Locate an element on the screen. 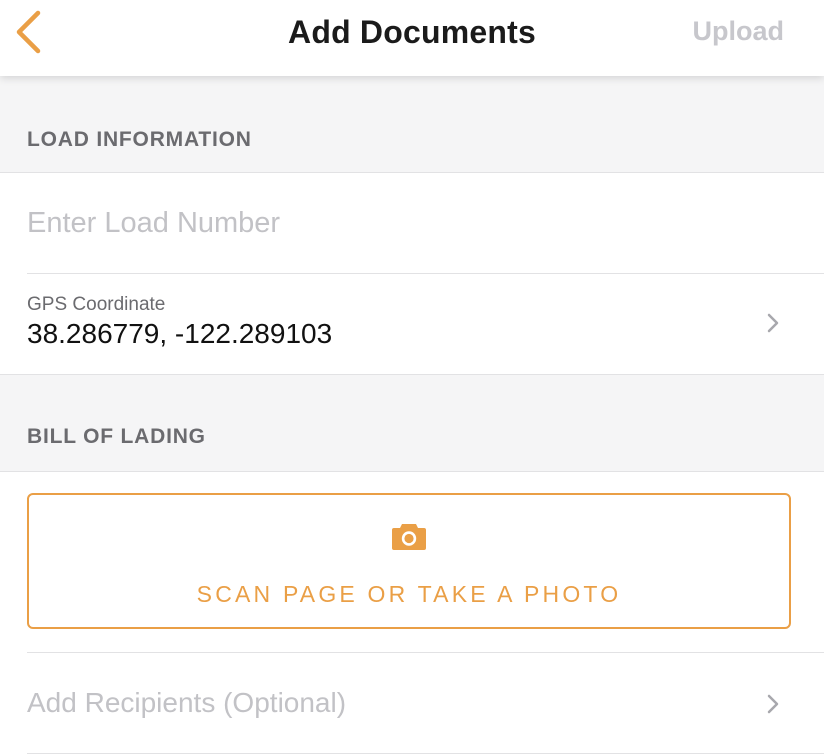 The width and height of the screenshot is (824, 755). add-recipients-label: Add Recipients (Optional) is located at coordinates (187, 702).